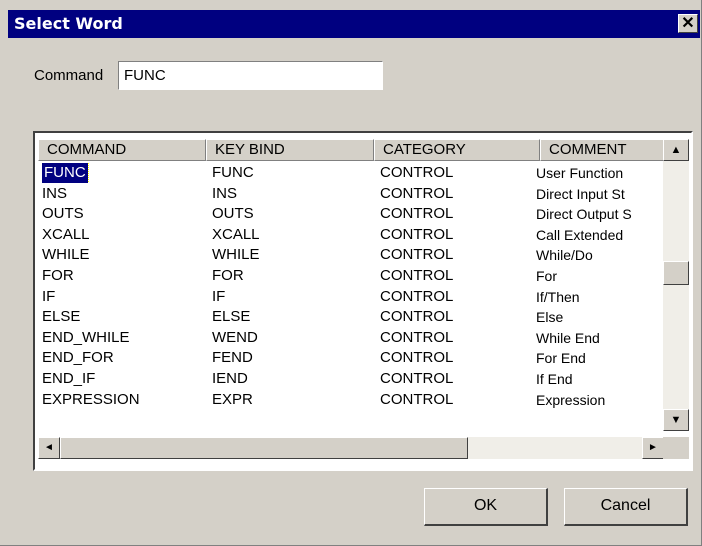 This screenshot has height=546, width=702. Describe the element at coordinates (580, 173) in the screenshot. I see `cell-text: User Function` at that location.